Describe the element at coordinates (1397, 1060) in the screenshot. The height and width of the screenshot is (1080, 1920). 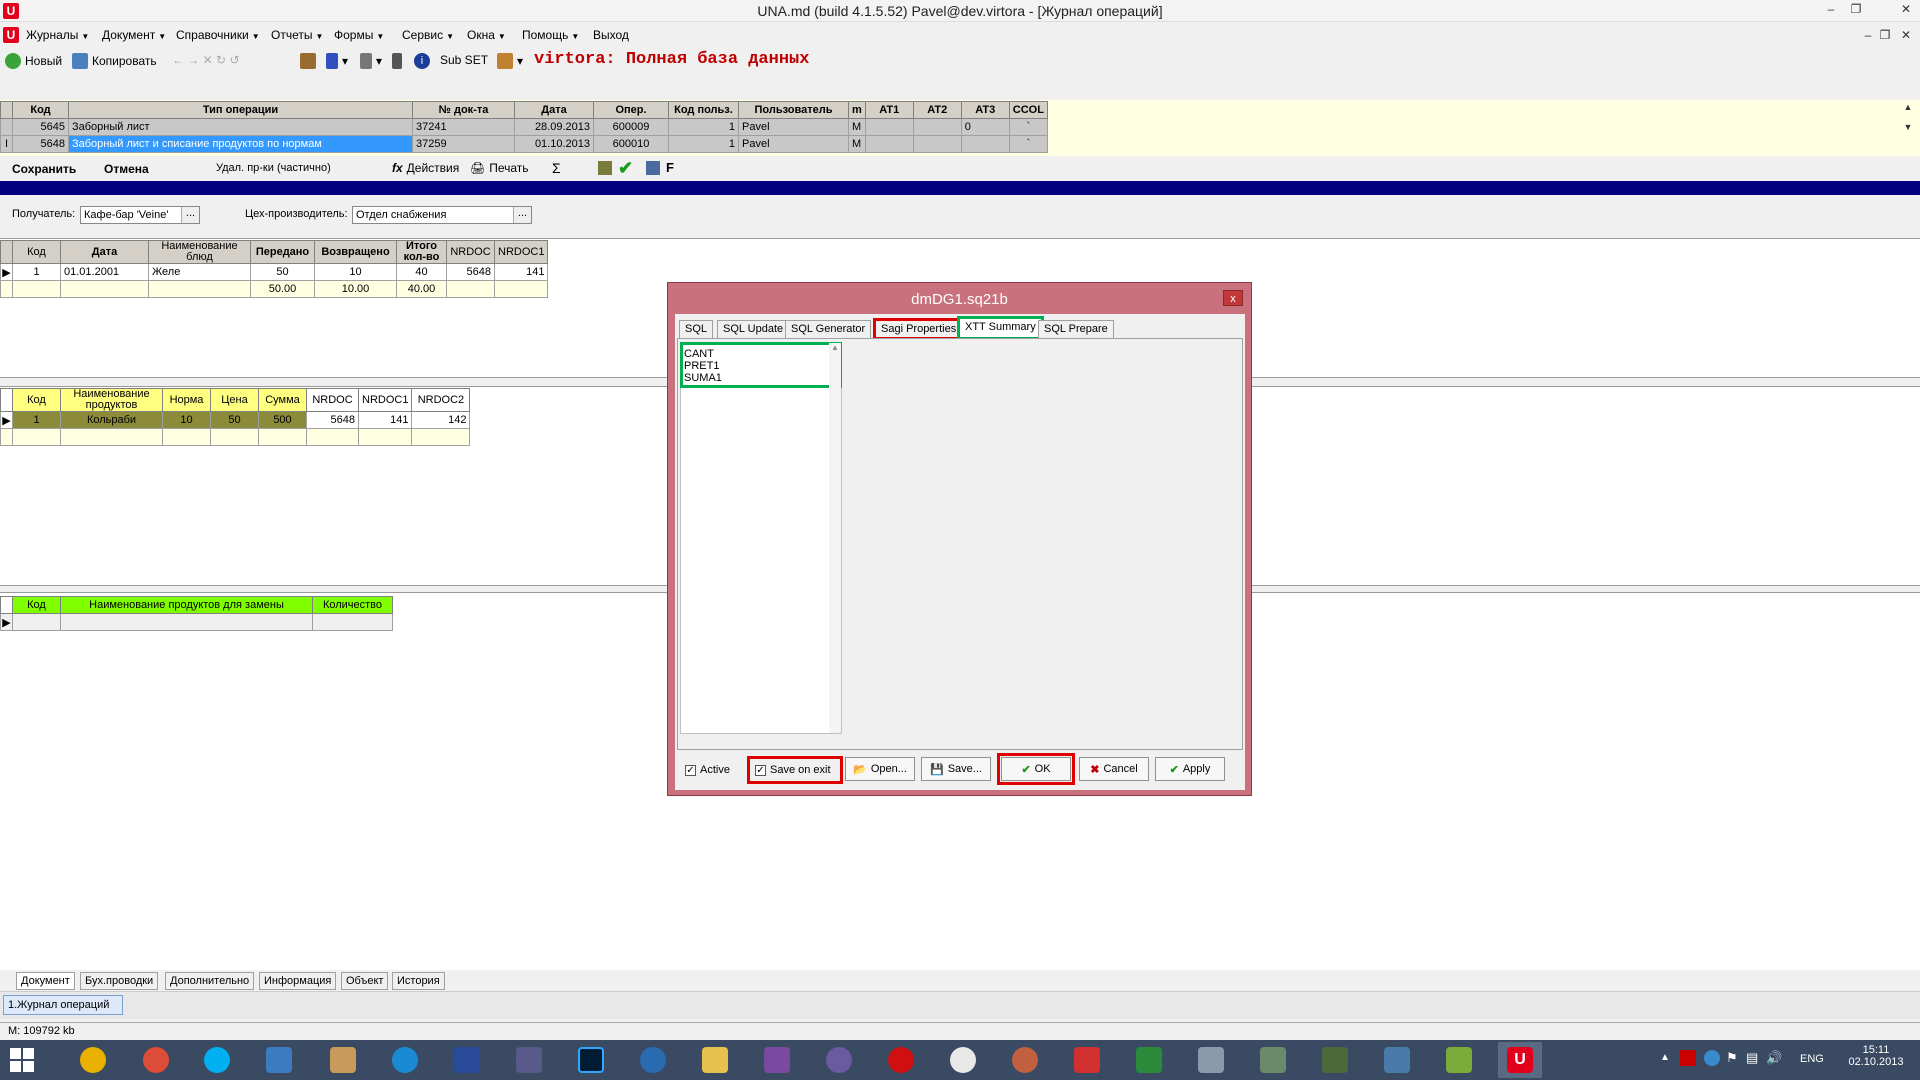
I see `virtualbox-icon` at that location.